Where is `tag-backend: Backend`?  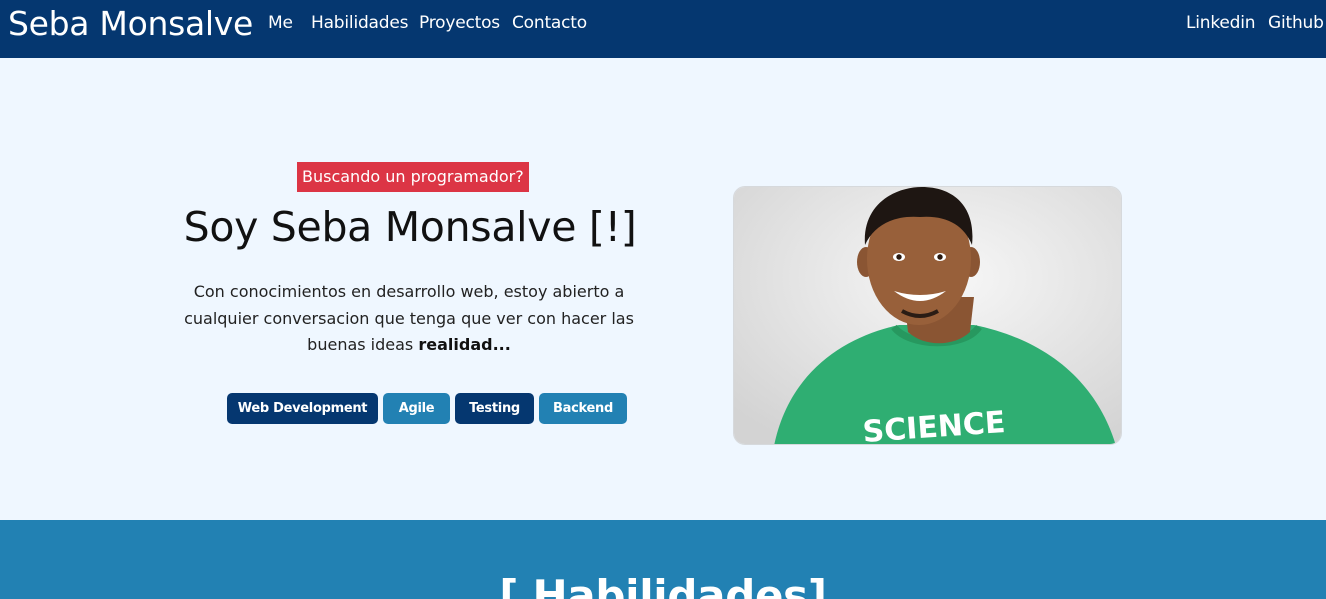
tag-backend: Backend is located at coordinates (583, 408).